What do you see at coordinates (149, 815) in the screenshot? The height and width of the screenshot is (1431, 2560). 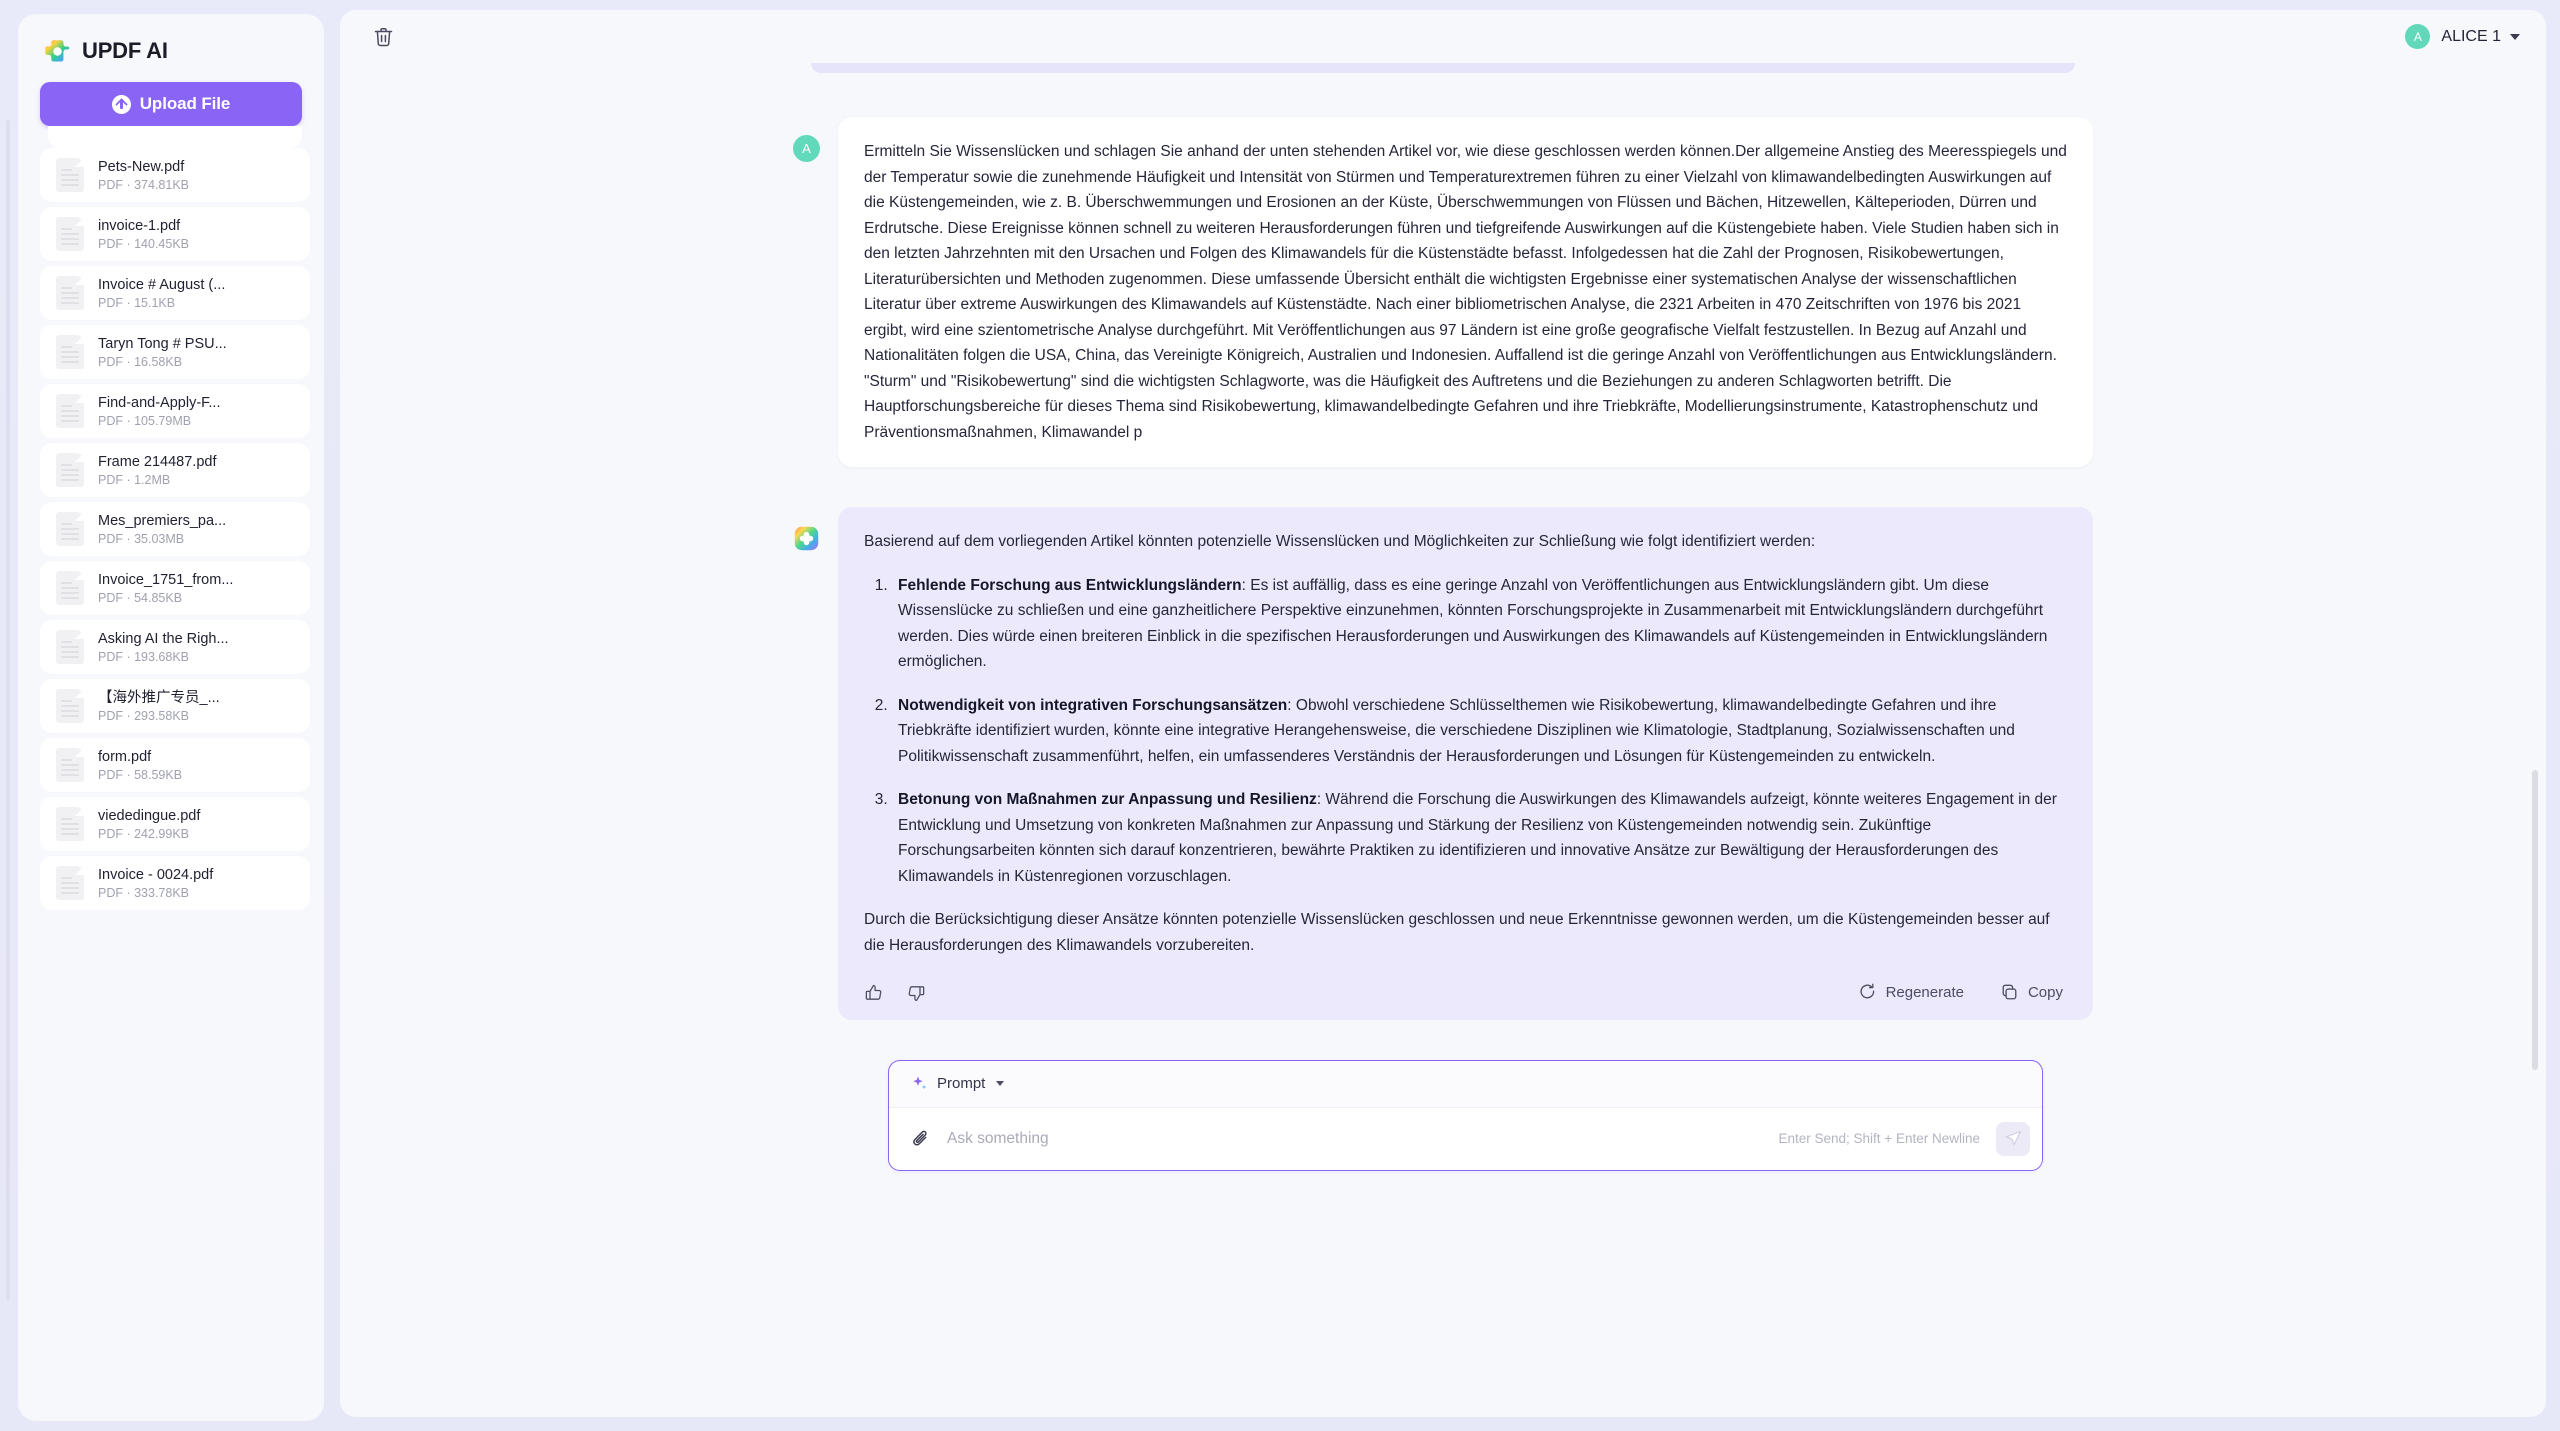 I see `file-name: viededingue.pdf` at bounding box center [149, 815].